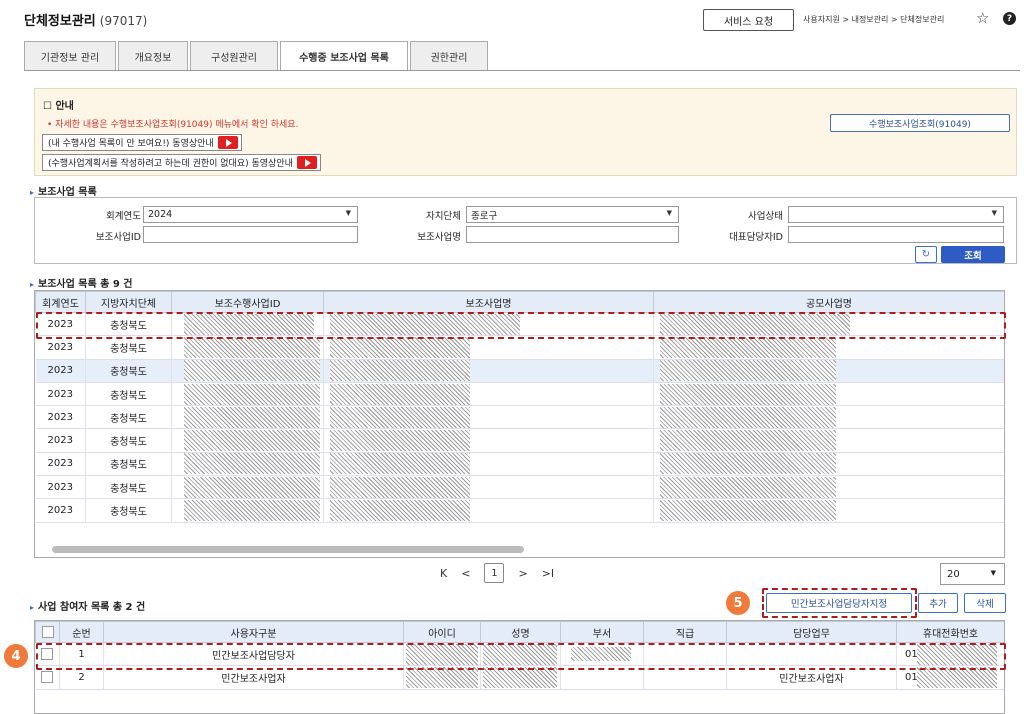 The image size is (1024, 714). Describe the element at coordinates (896, 214) in the screenshot. I see `status-select` at that location.